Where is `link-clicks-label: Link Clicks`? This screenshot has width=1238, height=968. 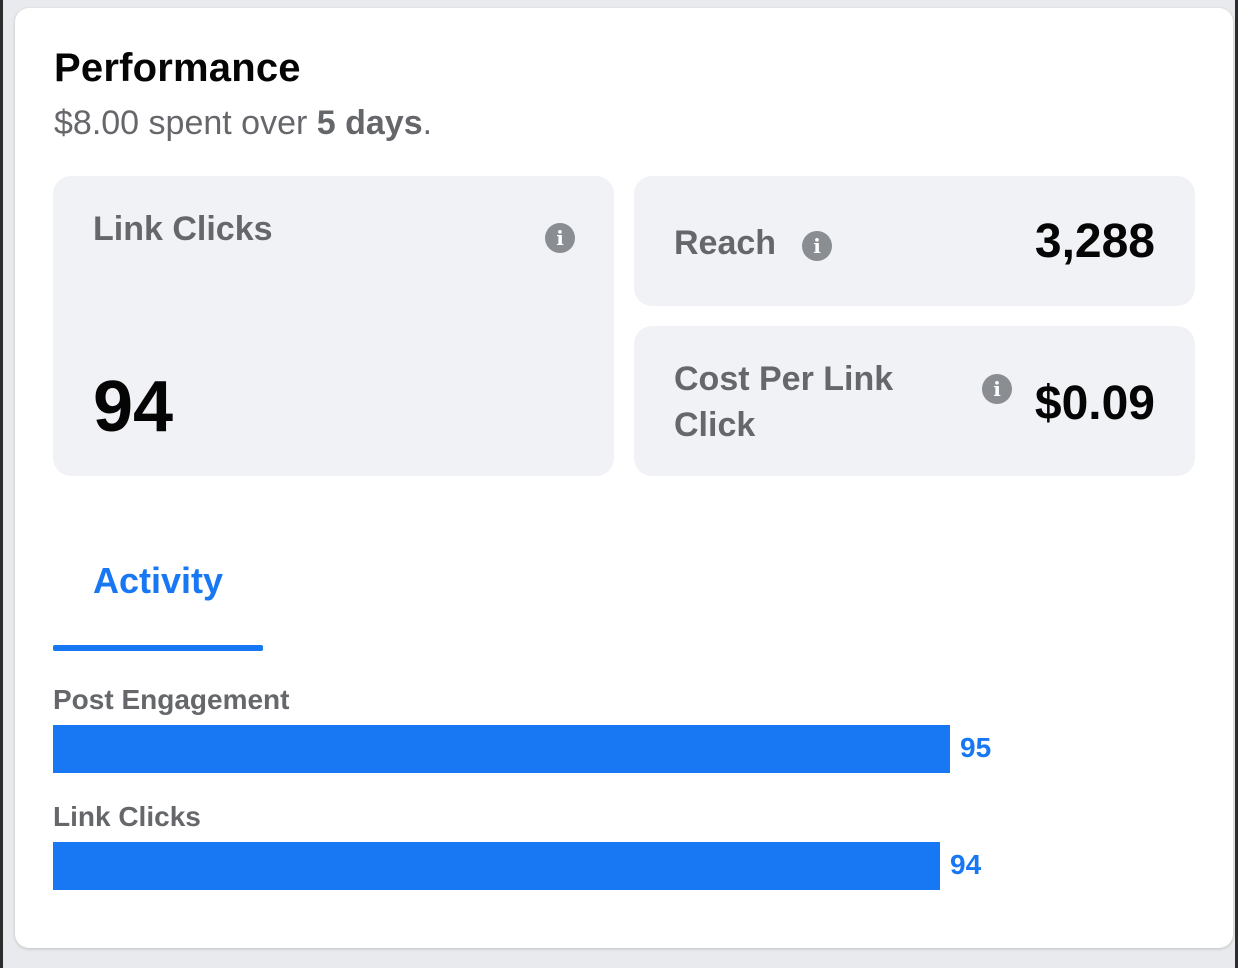
link-clicks-label: Link Clicks is located at coordinates (183, 229).